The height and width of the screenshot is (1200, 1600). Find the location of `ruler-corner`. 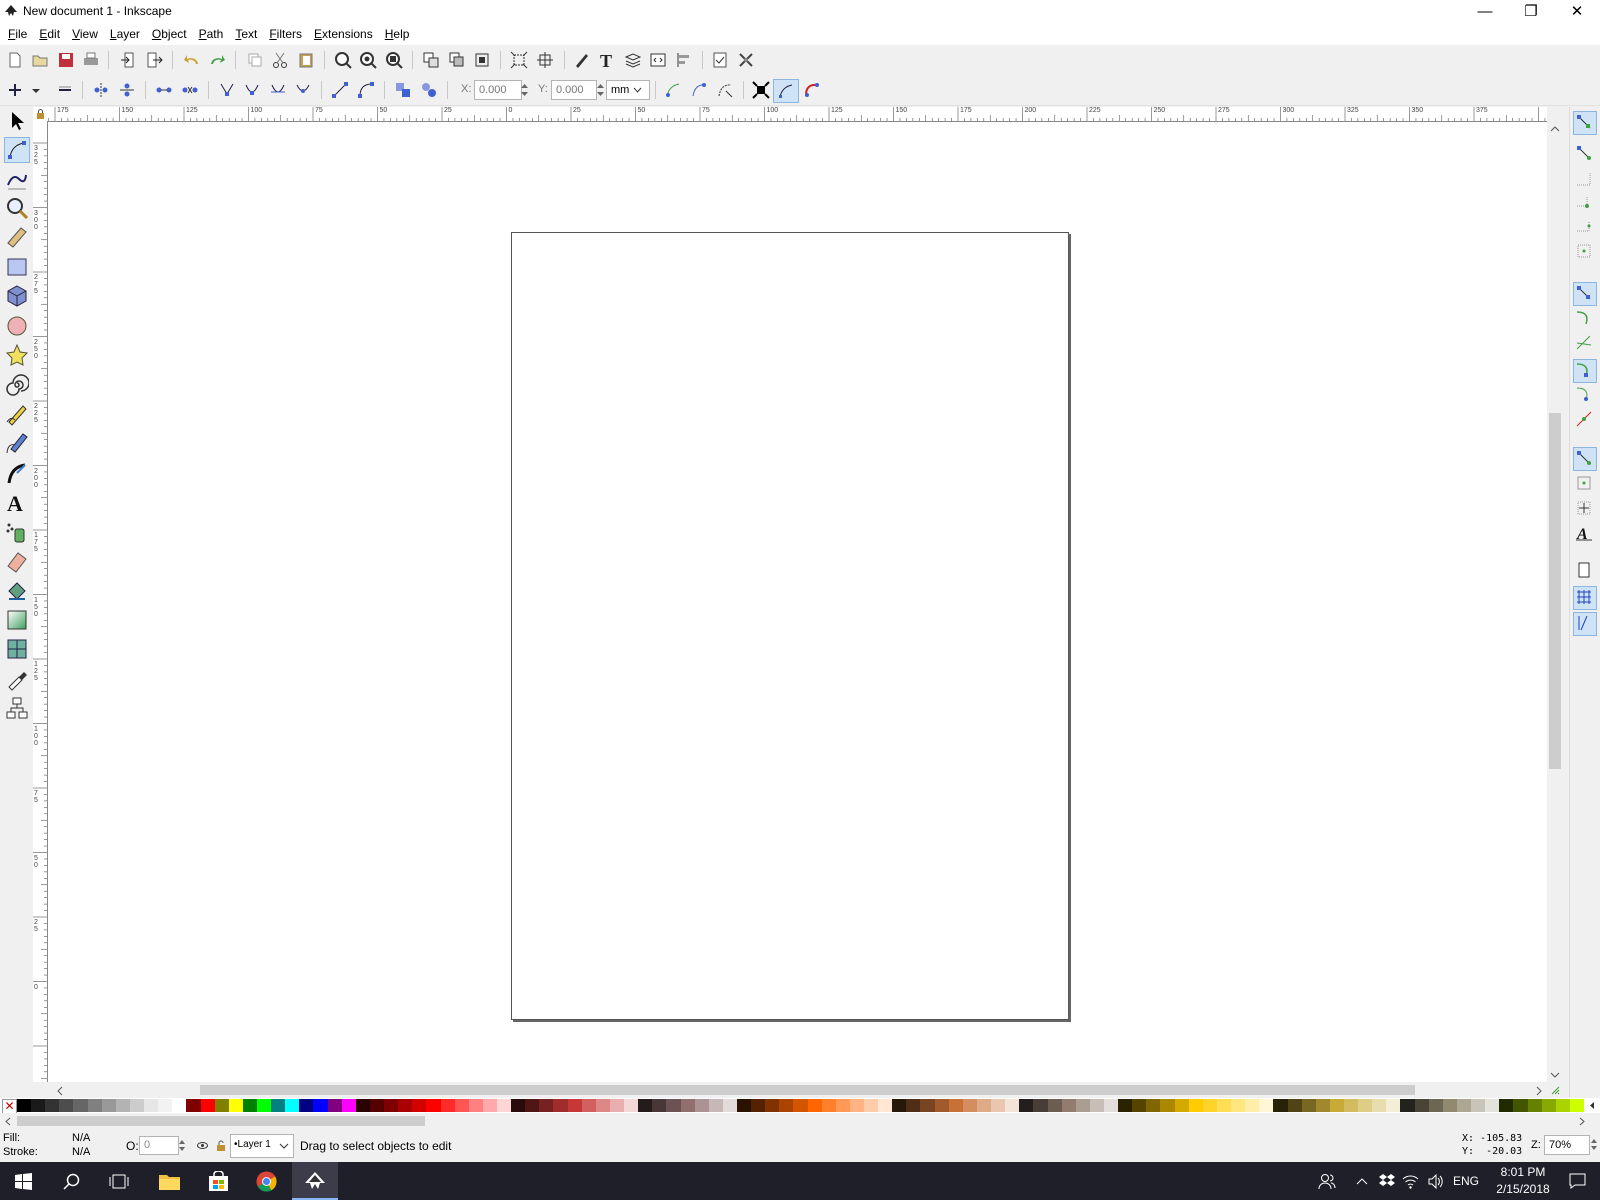

ruler-corner is located at coordinates (40, 114).